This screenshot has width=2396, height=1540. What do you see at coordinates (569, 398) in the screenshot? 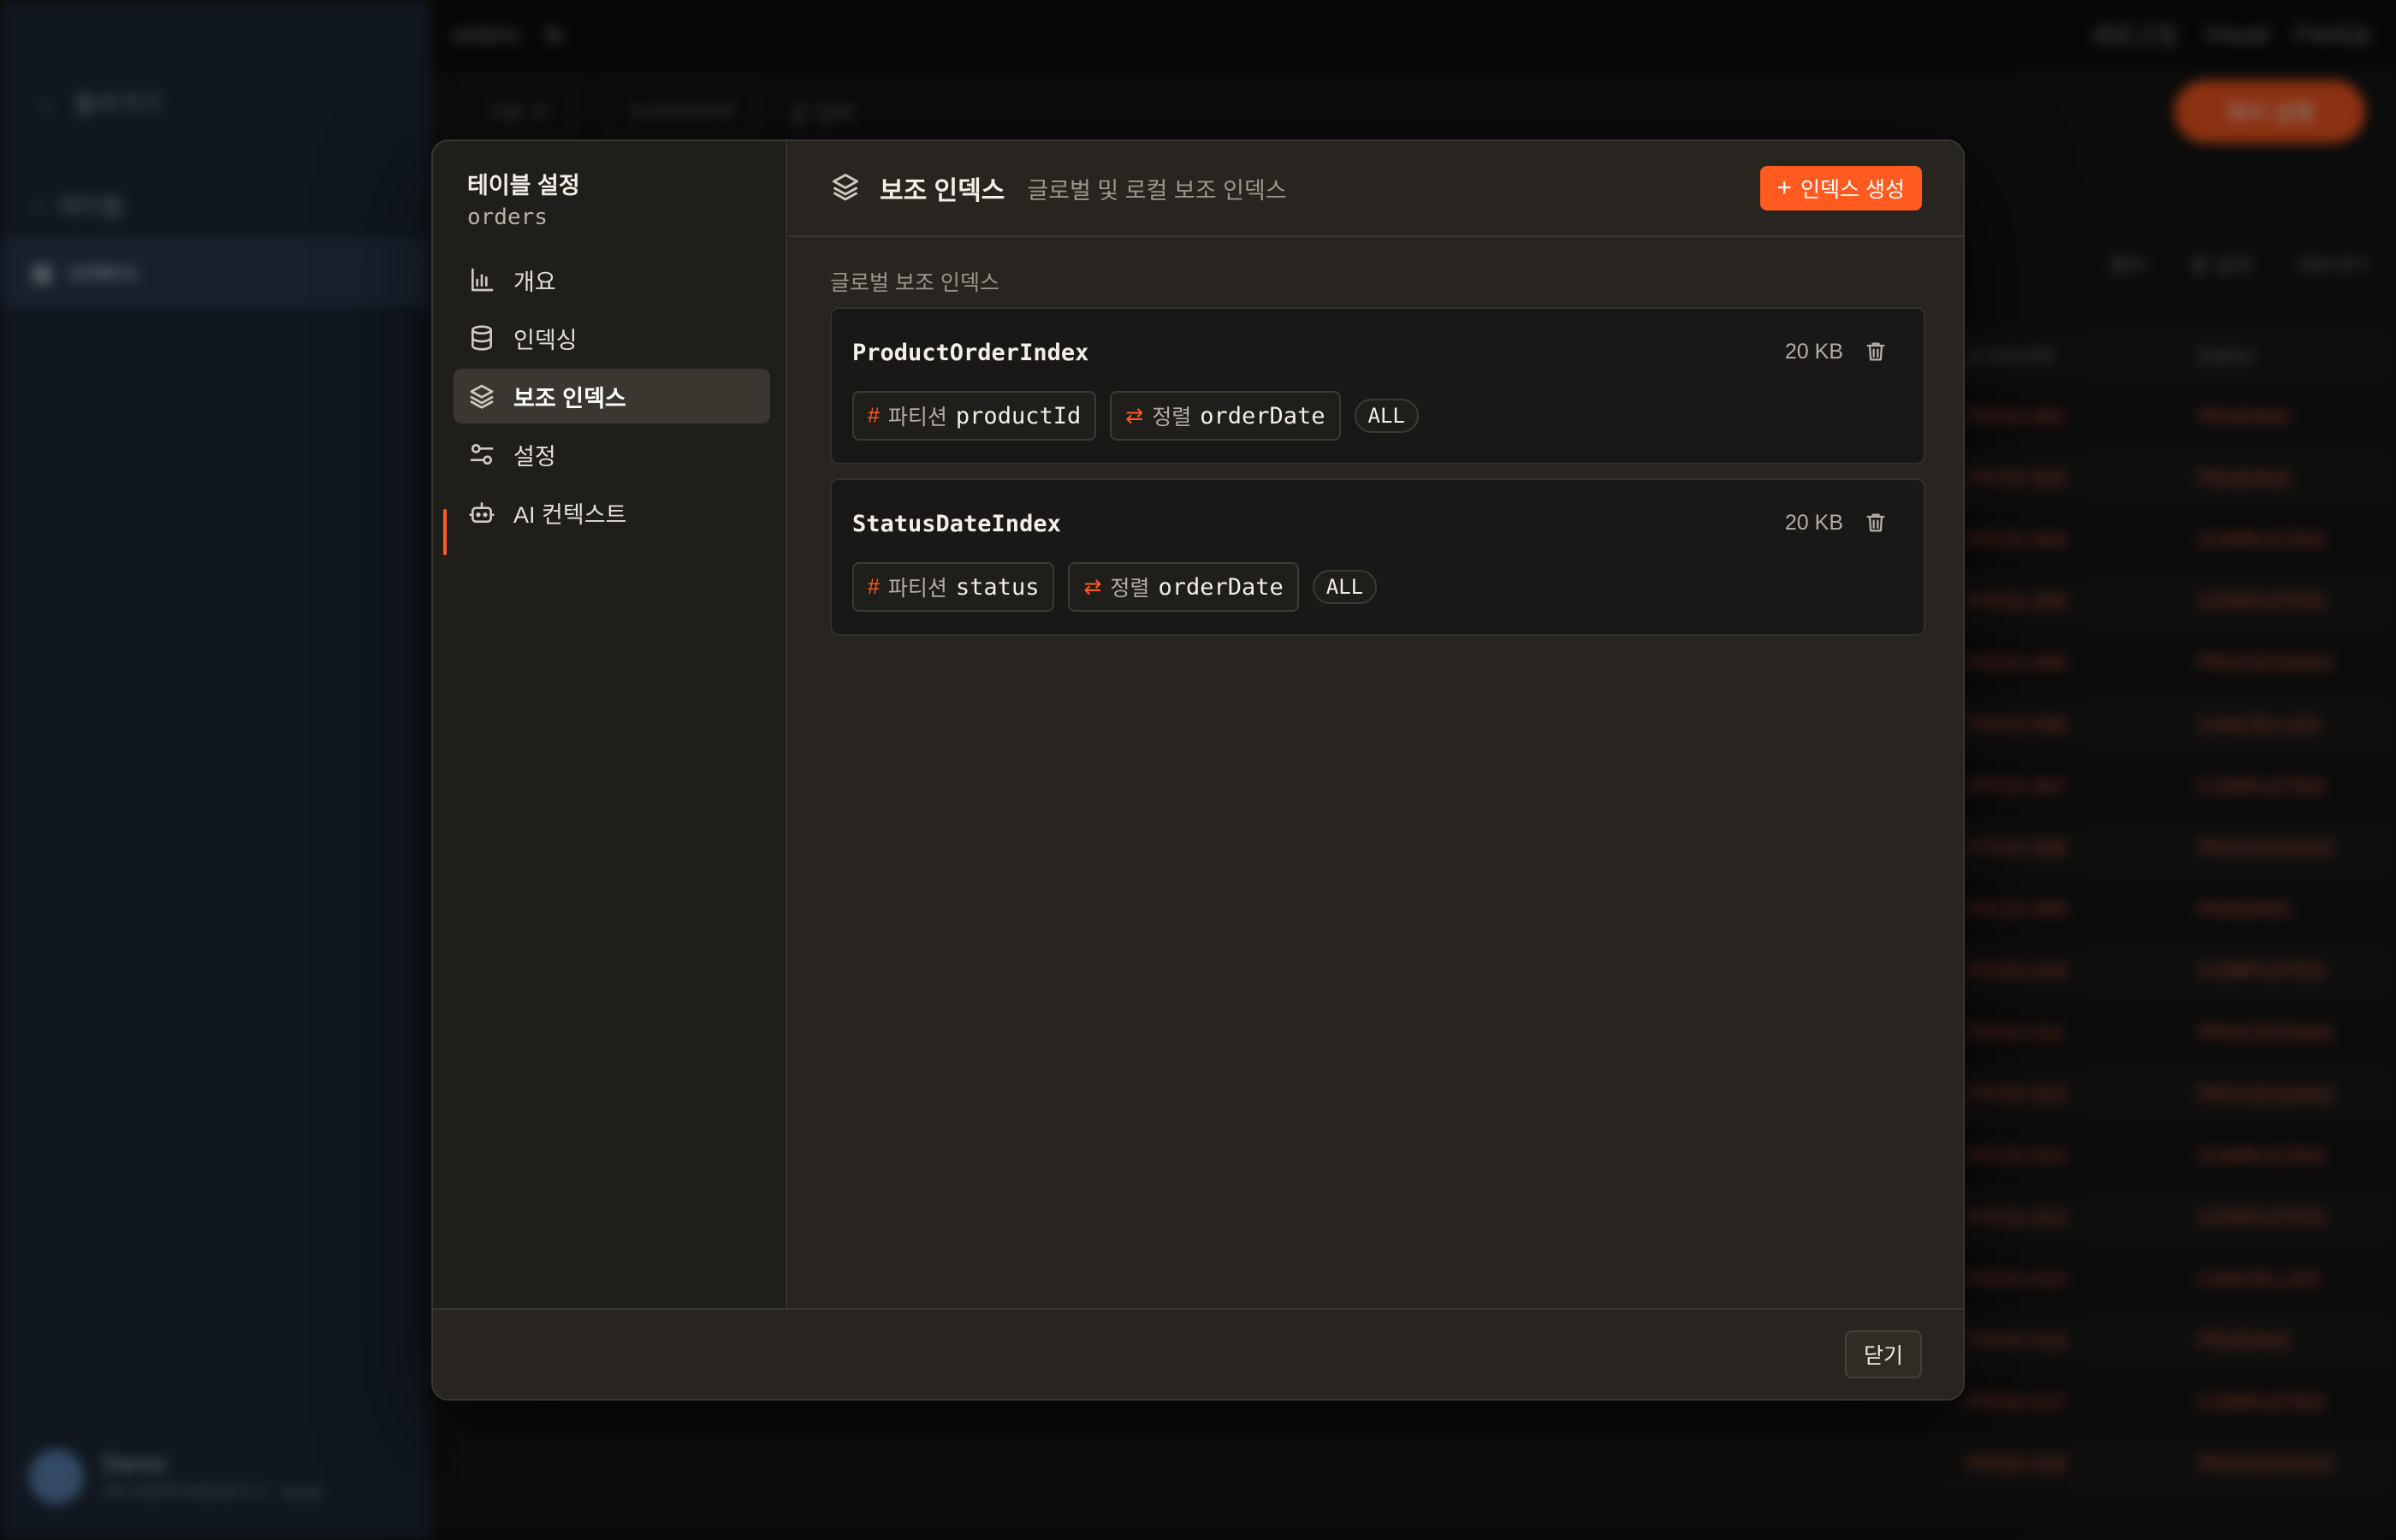
I see `nav-item-label: 보조 인덱스` at bounding box center [569, 398].